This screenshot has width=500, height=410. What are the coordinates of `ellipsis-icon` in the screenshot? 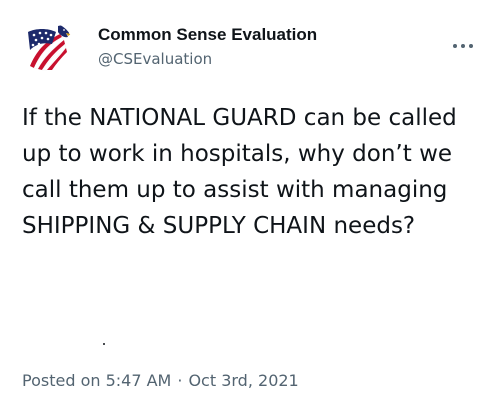 It's located at (463, 46).